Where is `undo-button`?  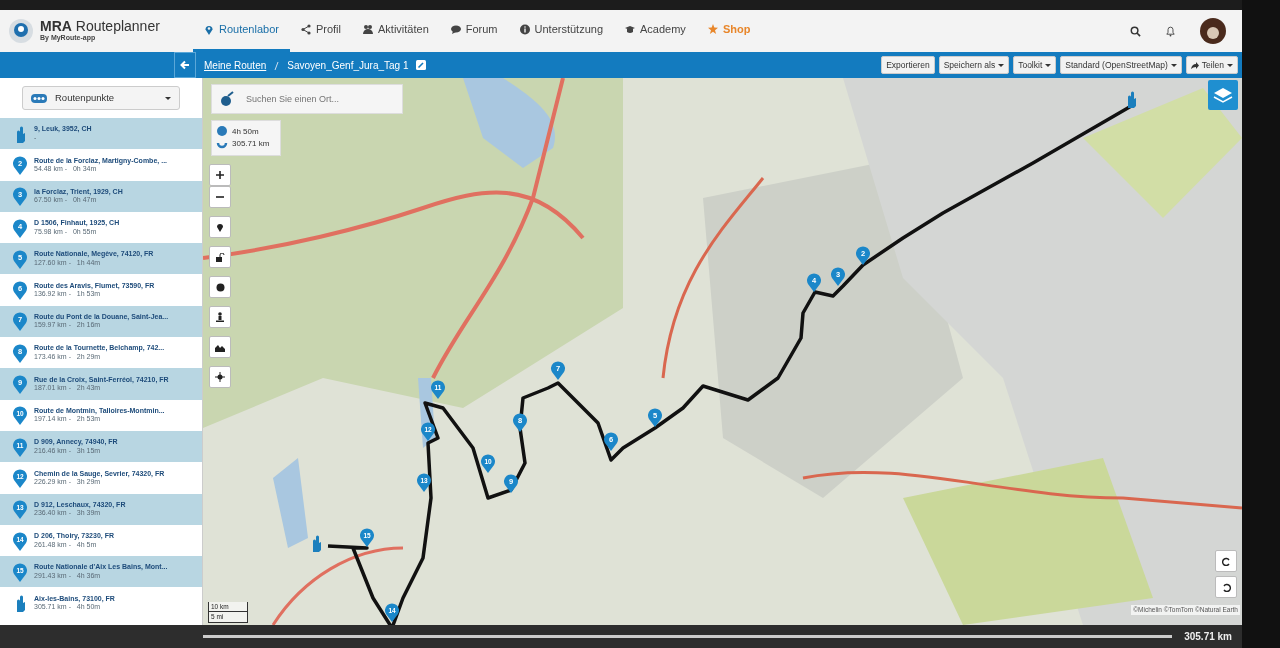 undo-button is located at coordinates (1226, 587).